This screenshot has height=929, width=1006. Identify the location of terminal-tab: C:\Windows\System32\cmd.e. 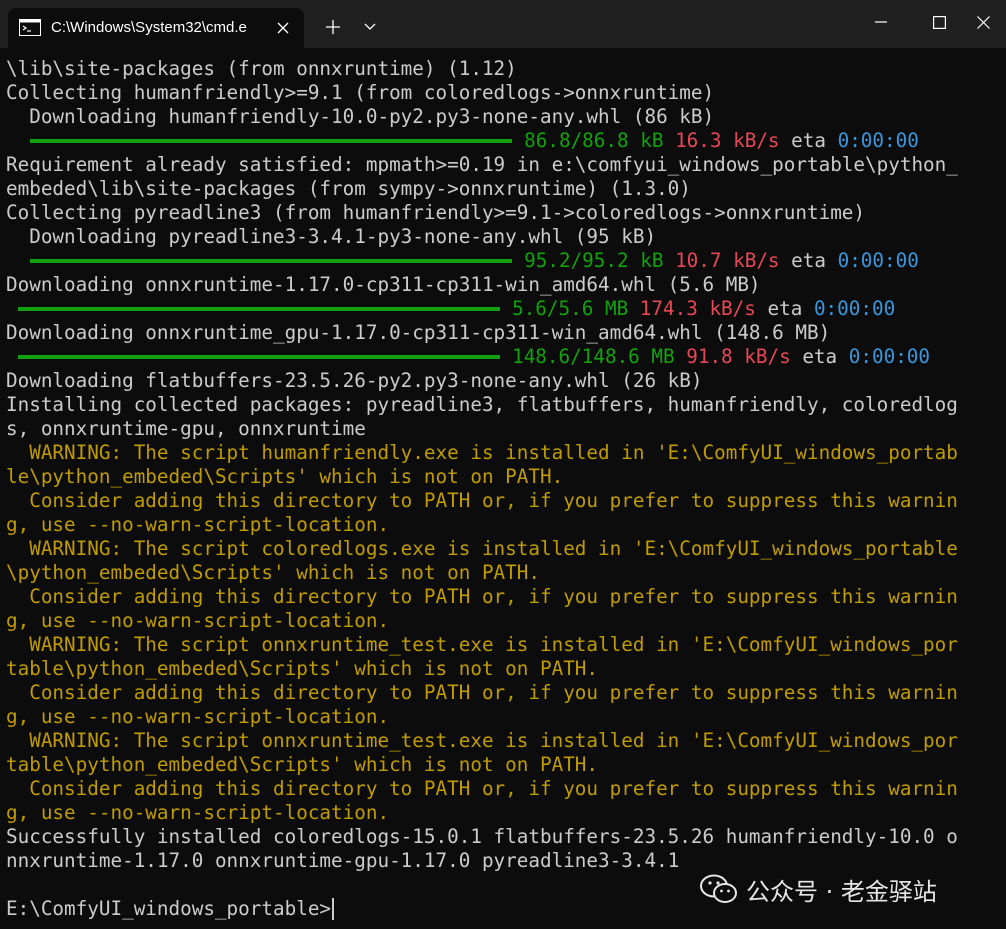
(156, 28).